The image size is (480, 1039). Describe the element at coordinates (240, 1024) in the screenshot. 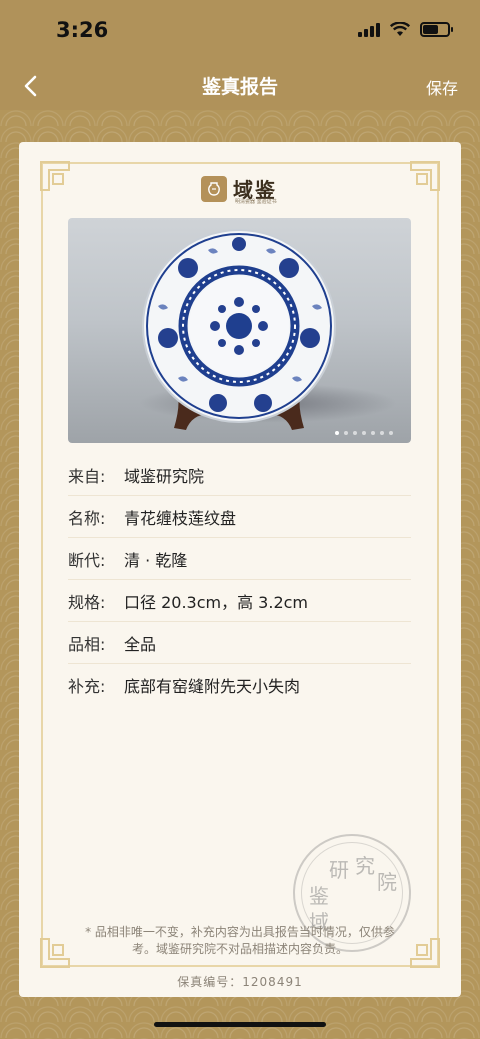

I see `home-indicator` at that location.